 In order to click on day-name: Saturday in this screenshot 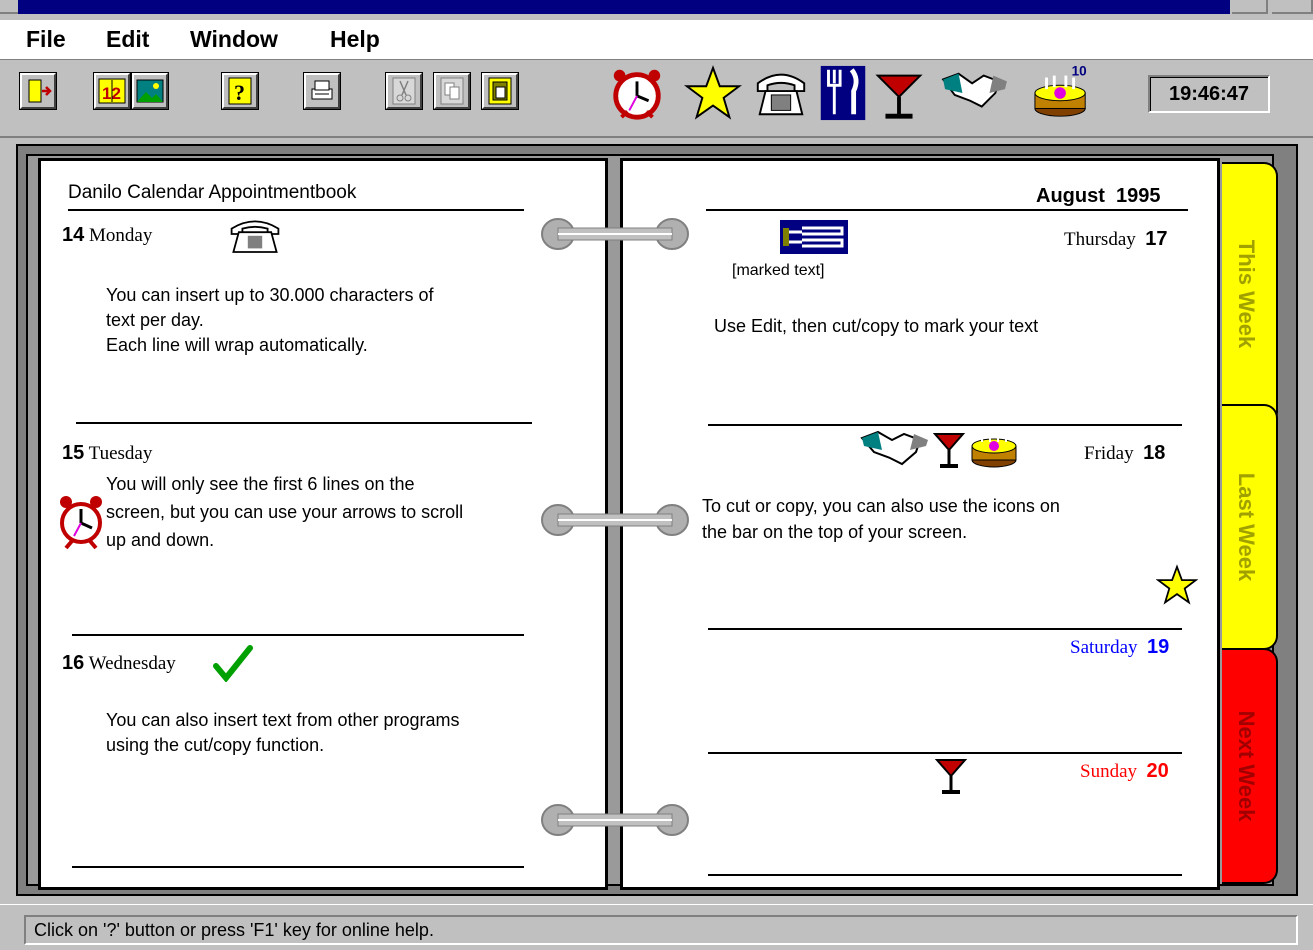, I will do `click(1104, 647)`.